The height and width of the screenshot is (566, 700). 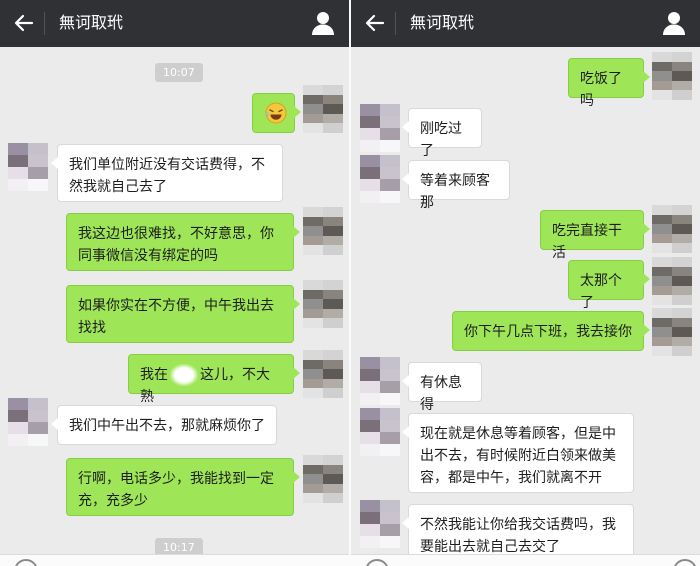 I want to click on outgoing-message: 我在 这儿，不大熟, so click(x=214, y=379).